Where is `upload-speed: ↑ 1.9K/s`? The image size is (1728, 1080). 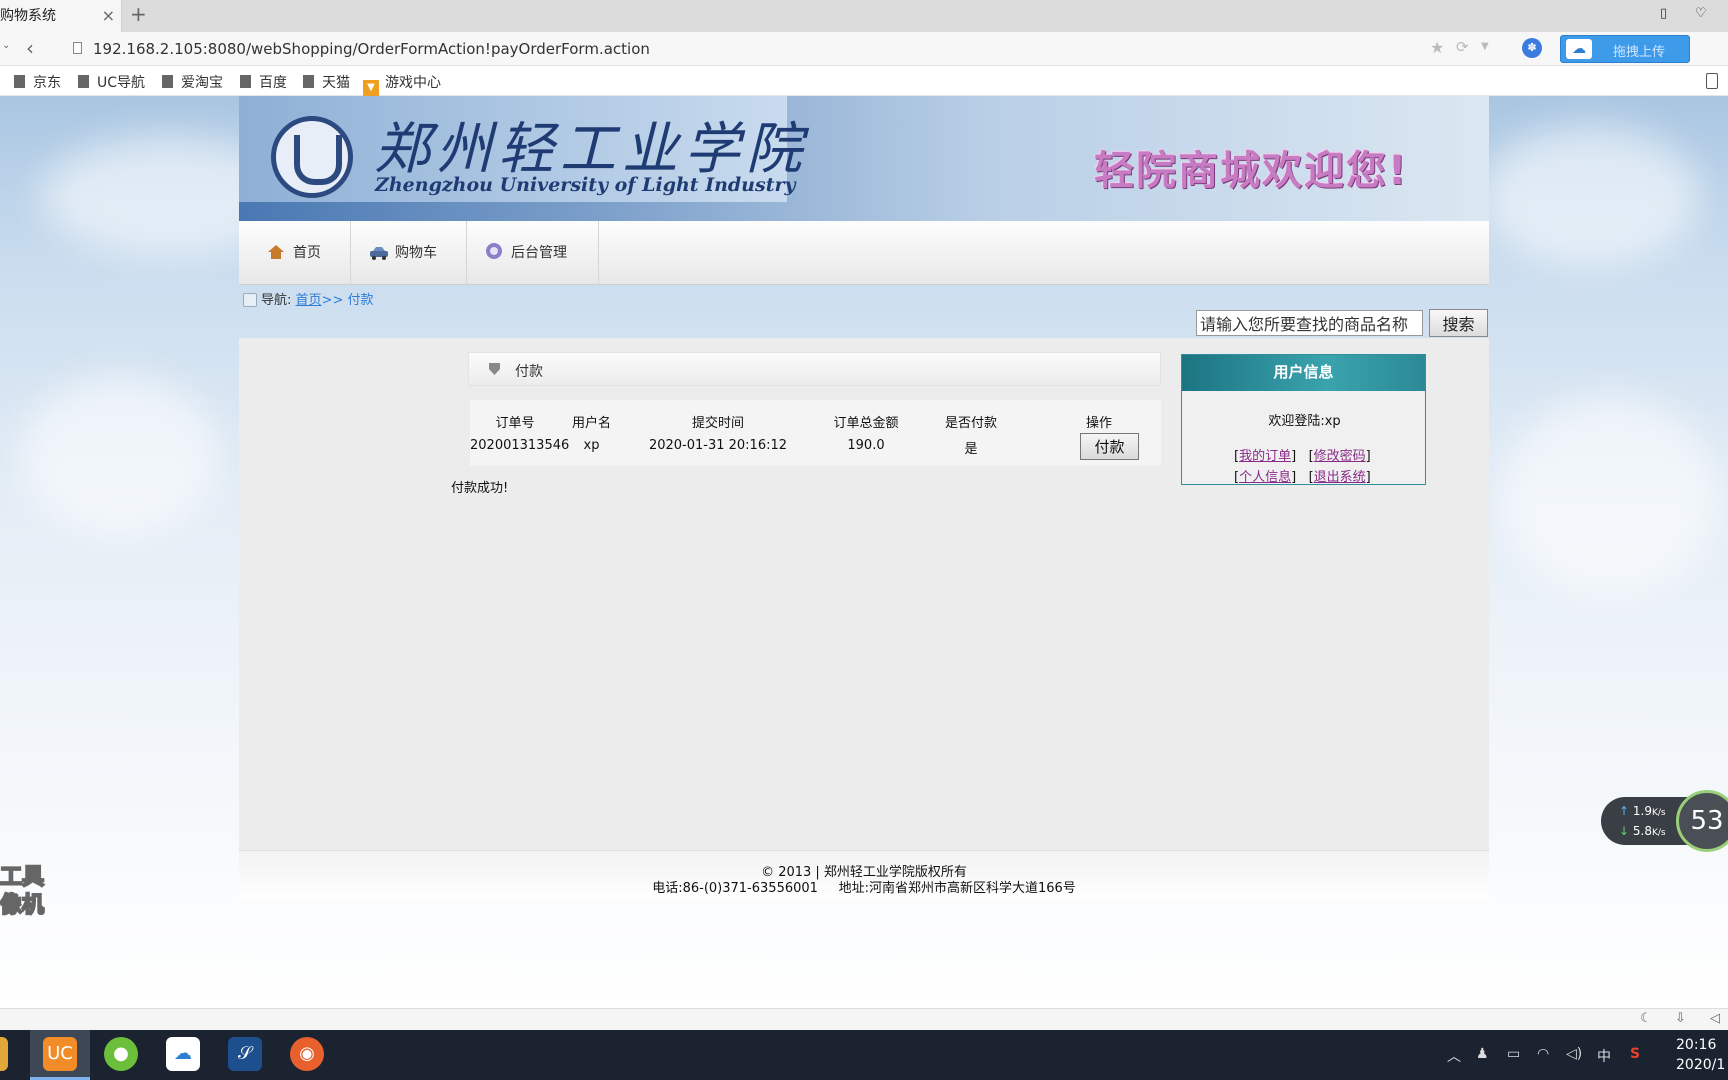
upload-speed: ↑ 1.9K/s is located at coordinates (1642, 811).